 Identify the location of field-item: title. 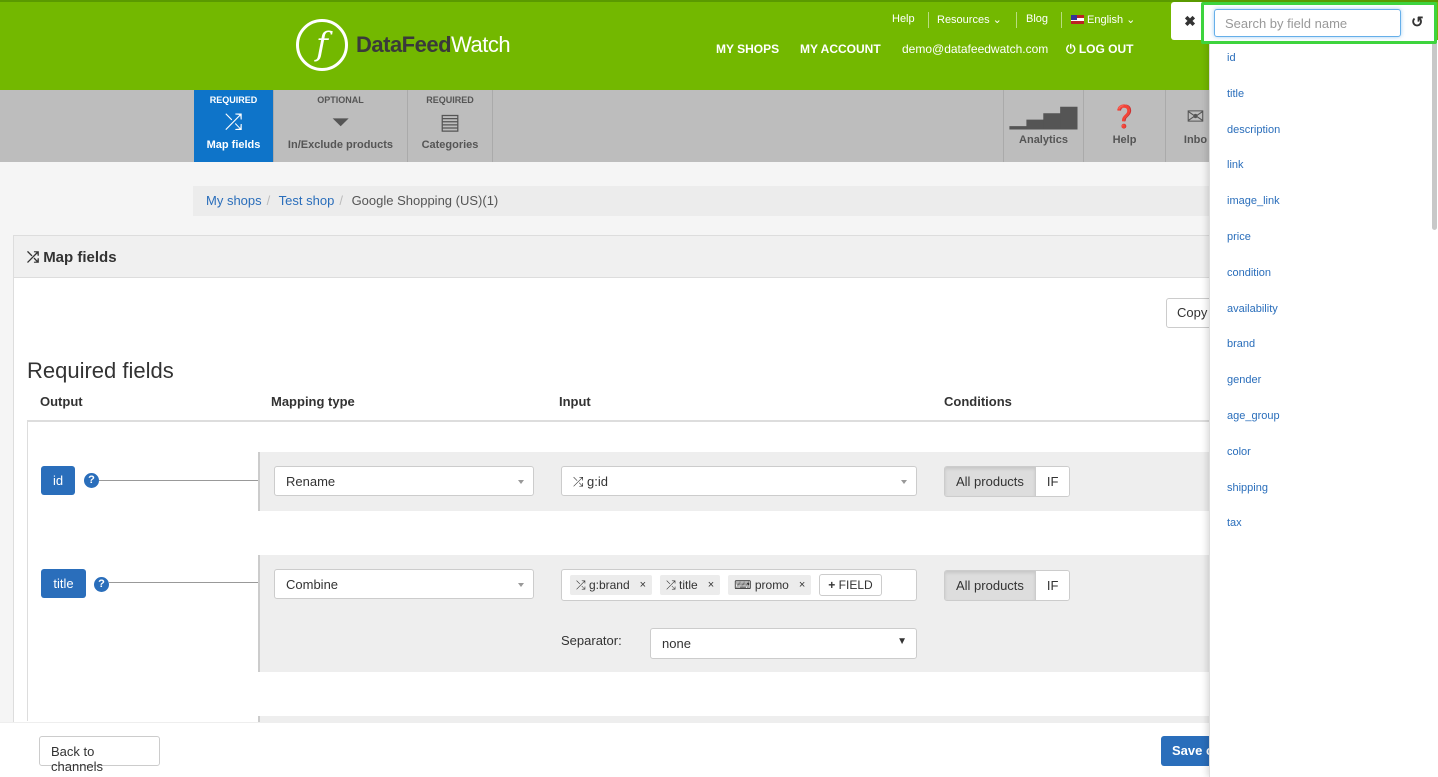
(1235, 94).